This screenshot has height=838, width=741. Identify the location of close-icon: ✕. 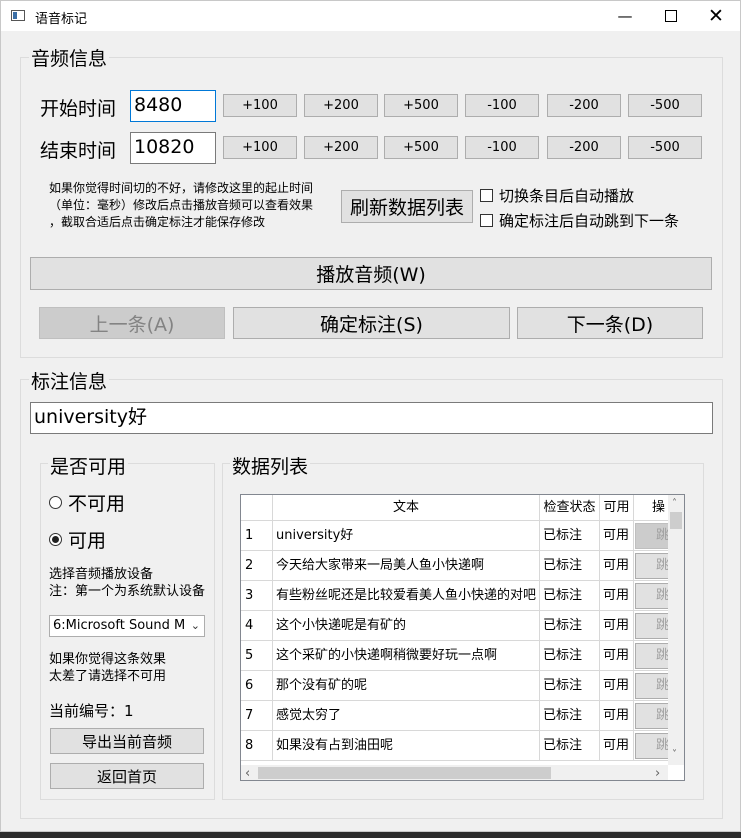
(716, 16).